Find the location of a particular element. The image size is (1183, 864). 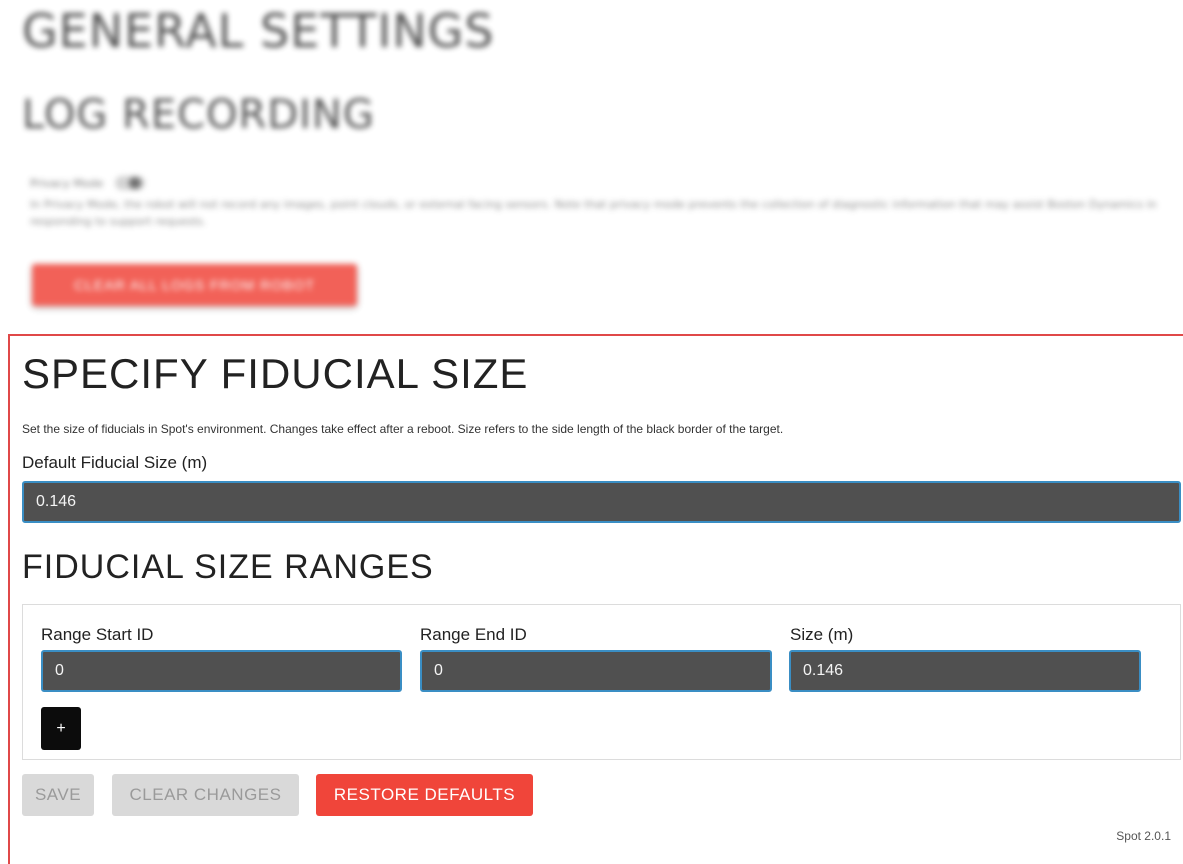

privacy-mode-label: Privacy Mode is located at coordinates (67, 183).